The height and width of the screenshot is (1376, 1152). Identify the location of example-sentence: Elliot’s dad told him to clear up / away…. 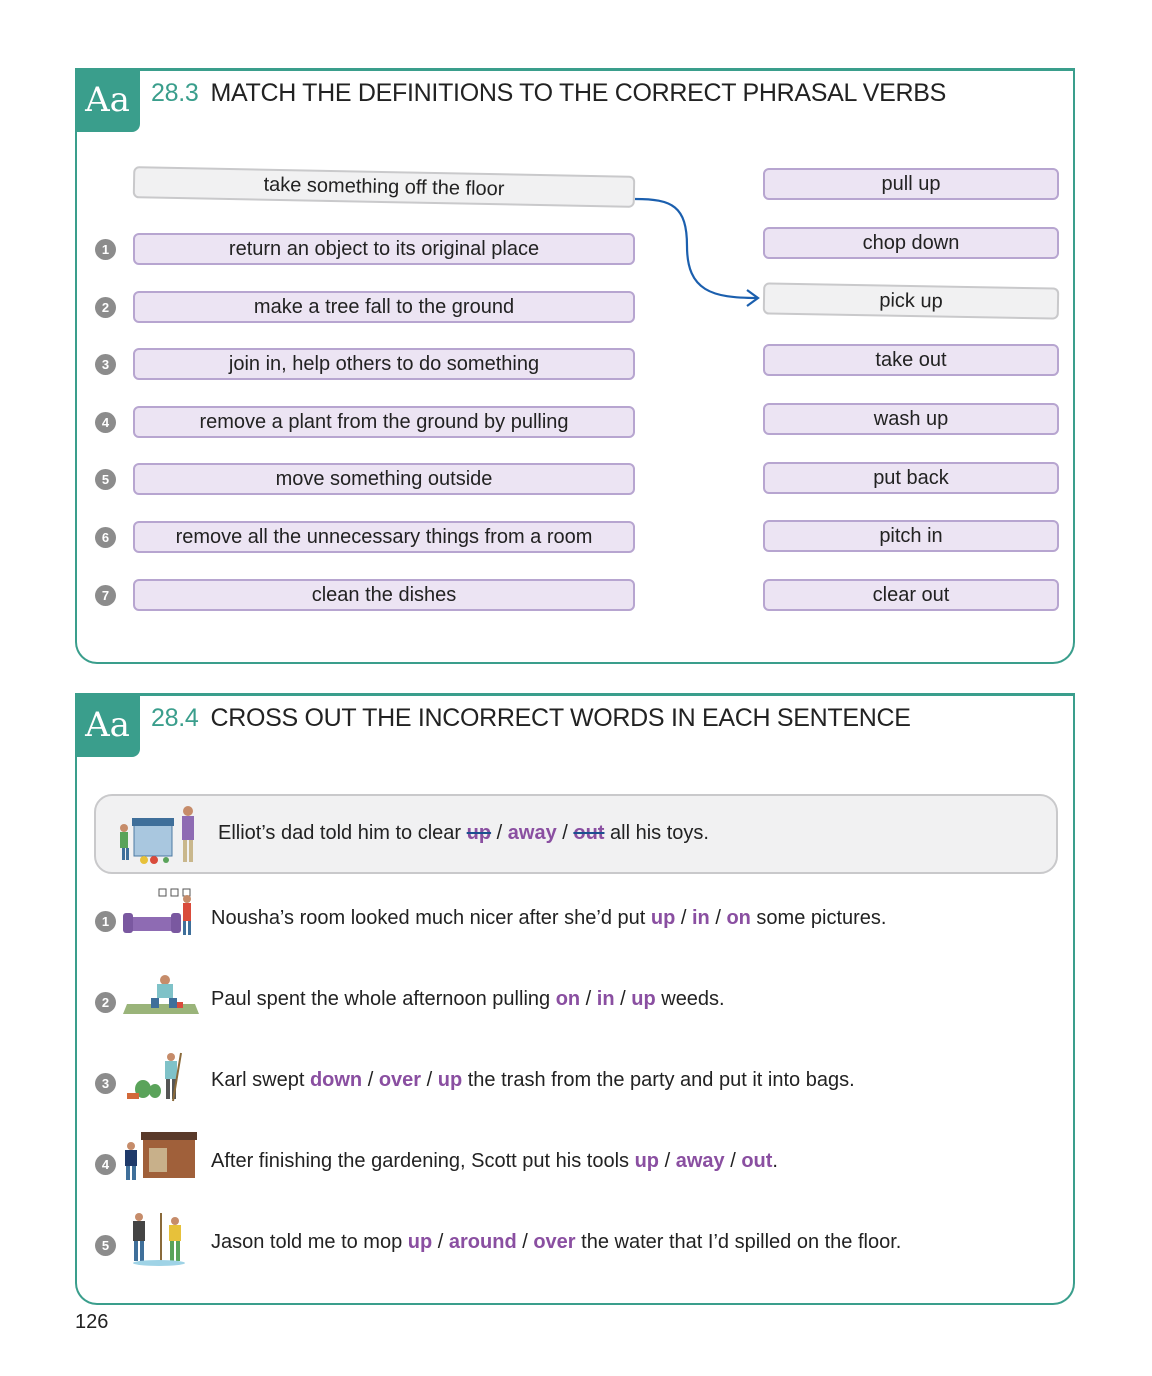
(463, 833).